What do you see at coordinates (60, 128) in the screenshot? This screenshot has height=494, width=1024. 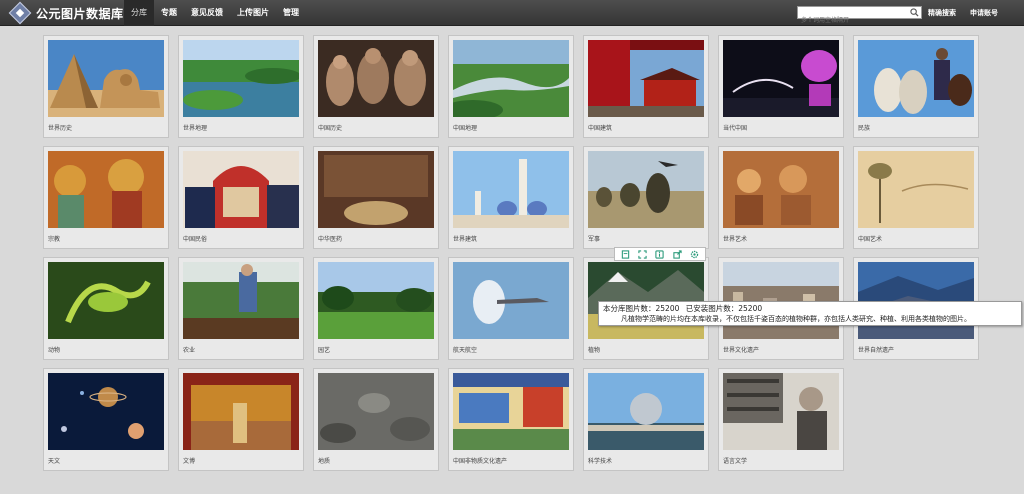 I see `category-label: 世界历史` at bounding box center [60, 128].